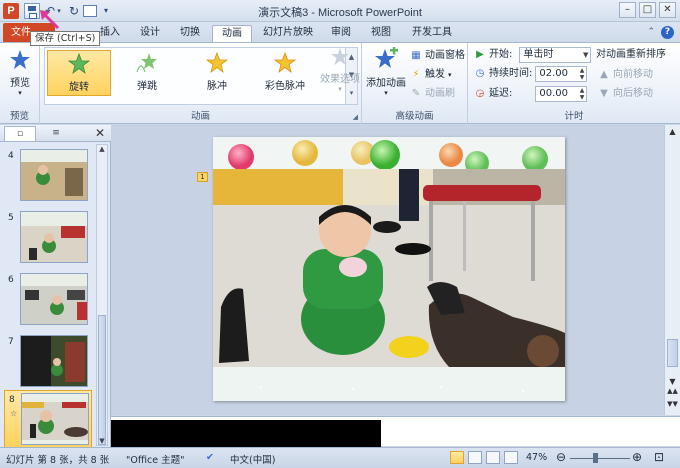  Describe the element at coordinates (147, 86) in the screenshot. I see `effect-bounce-label: 弹跳` at that location.